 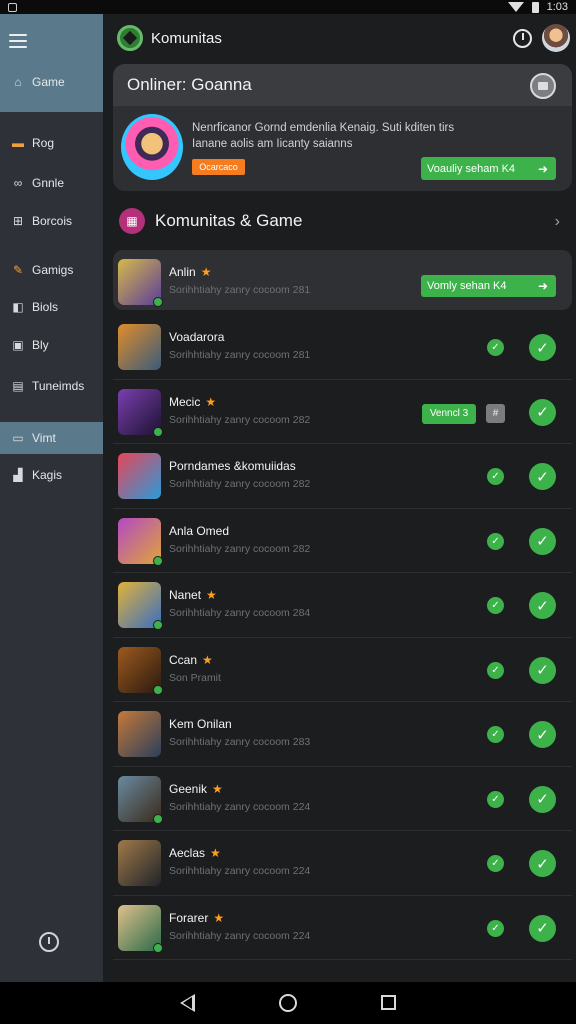 I want to click on sidebar-item-rog: ▬ Rog, so click(x=51, y=143).